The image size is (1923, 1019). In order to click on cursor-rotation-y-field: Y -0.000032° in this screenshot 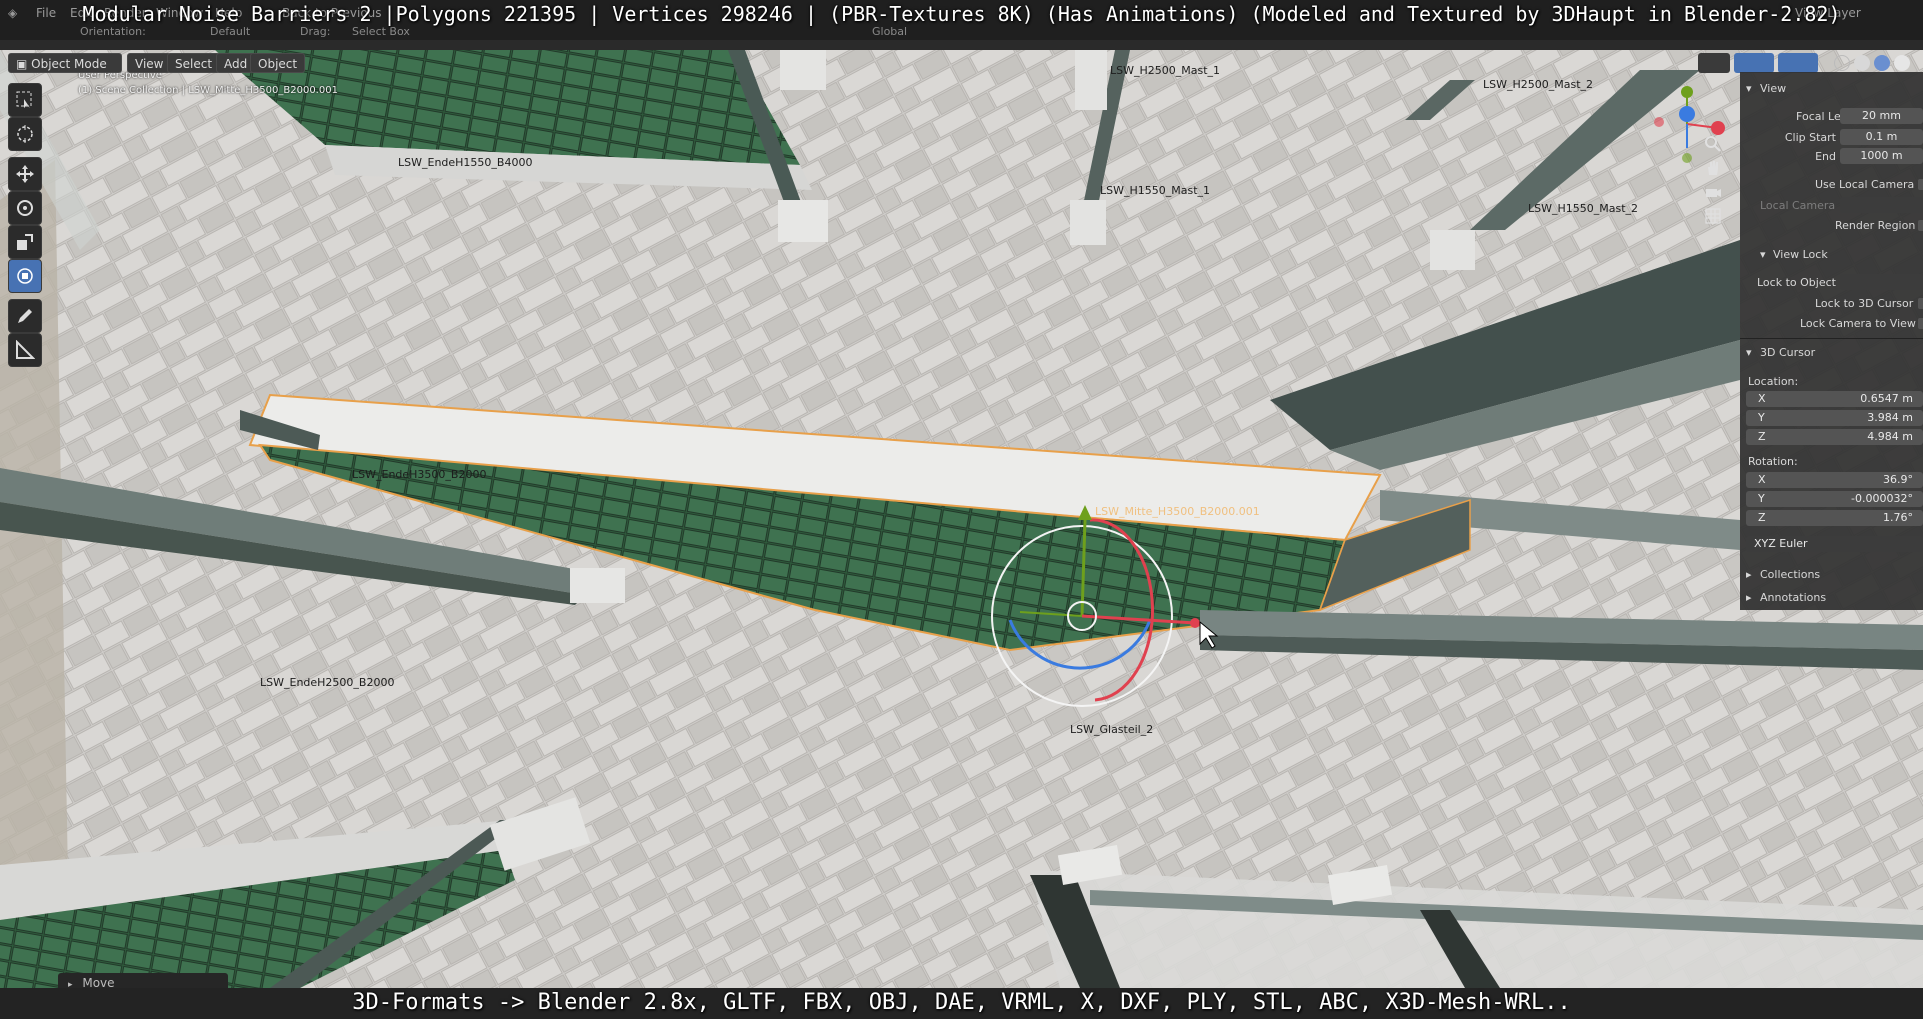, I will do `click(1834, 499)`.